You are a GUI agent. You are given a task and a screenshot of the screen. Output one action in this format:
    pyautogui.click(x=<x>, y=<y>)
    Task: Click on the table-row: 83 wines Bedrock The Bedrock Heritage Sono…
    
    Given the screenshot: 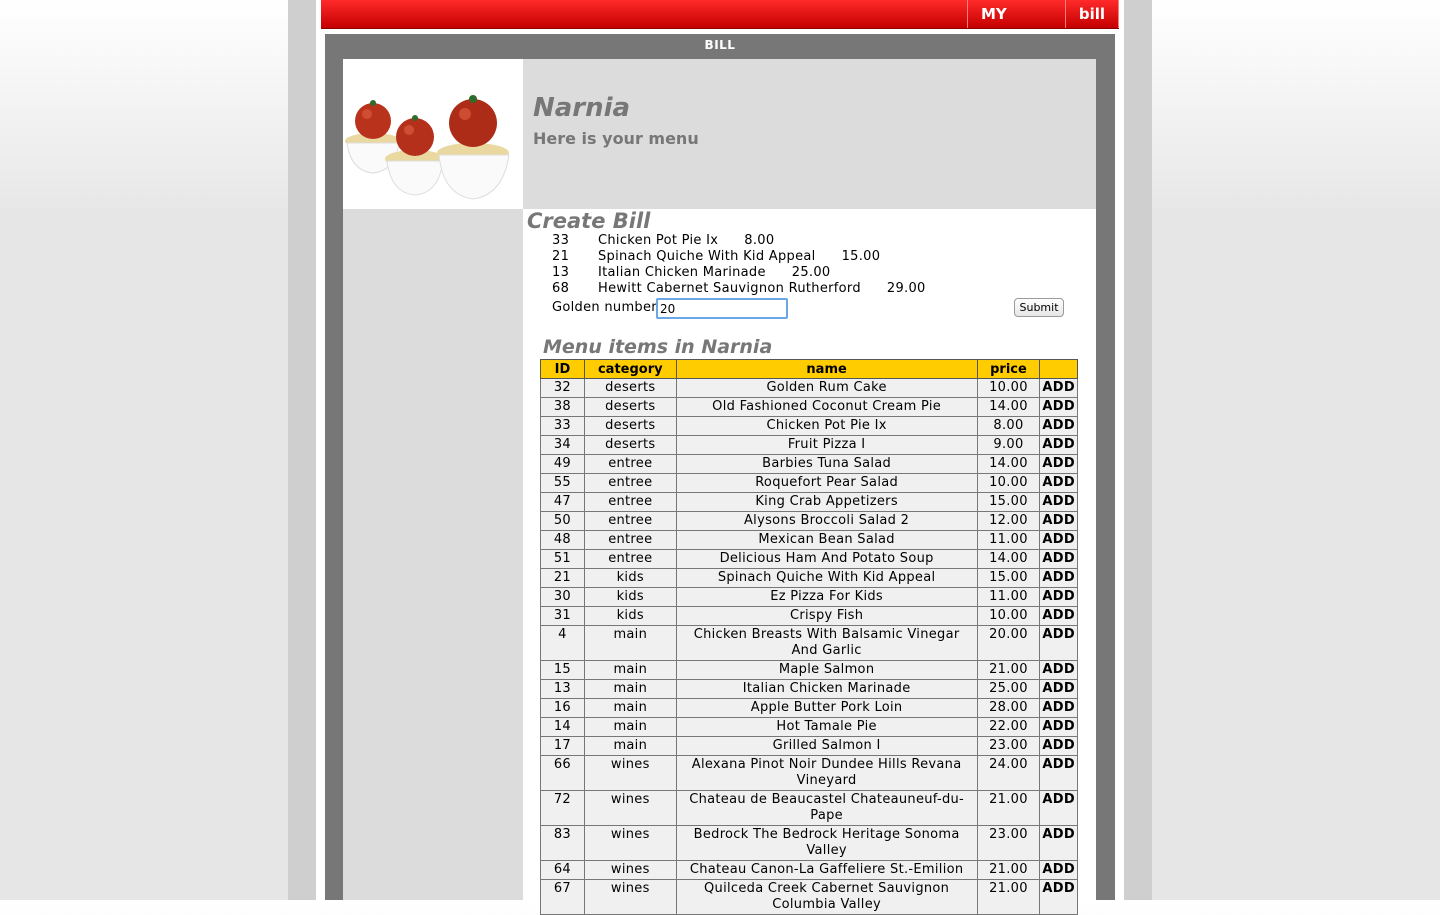 What is the action you would take?
    pyautogui.click(x=809, y=843)
    